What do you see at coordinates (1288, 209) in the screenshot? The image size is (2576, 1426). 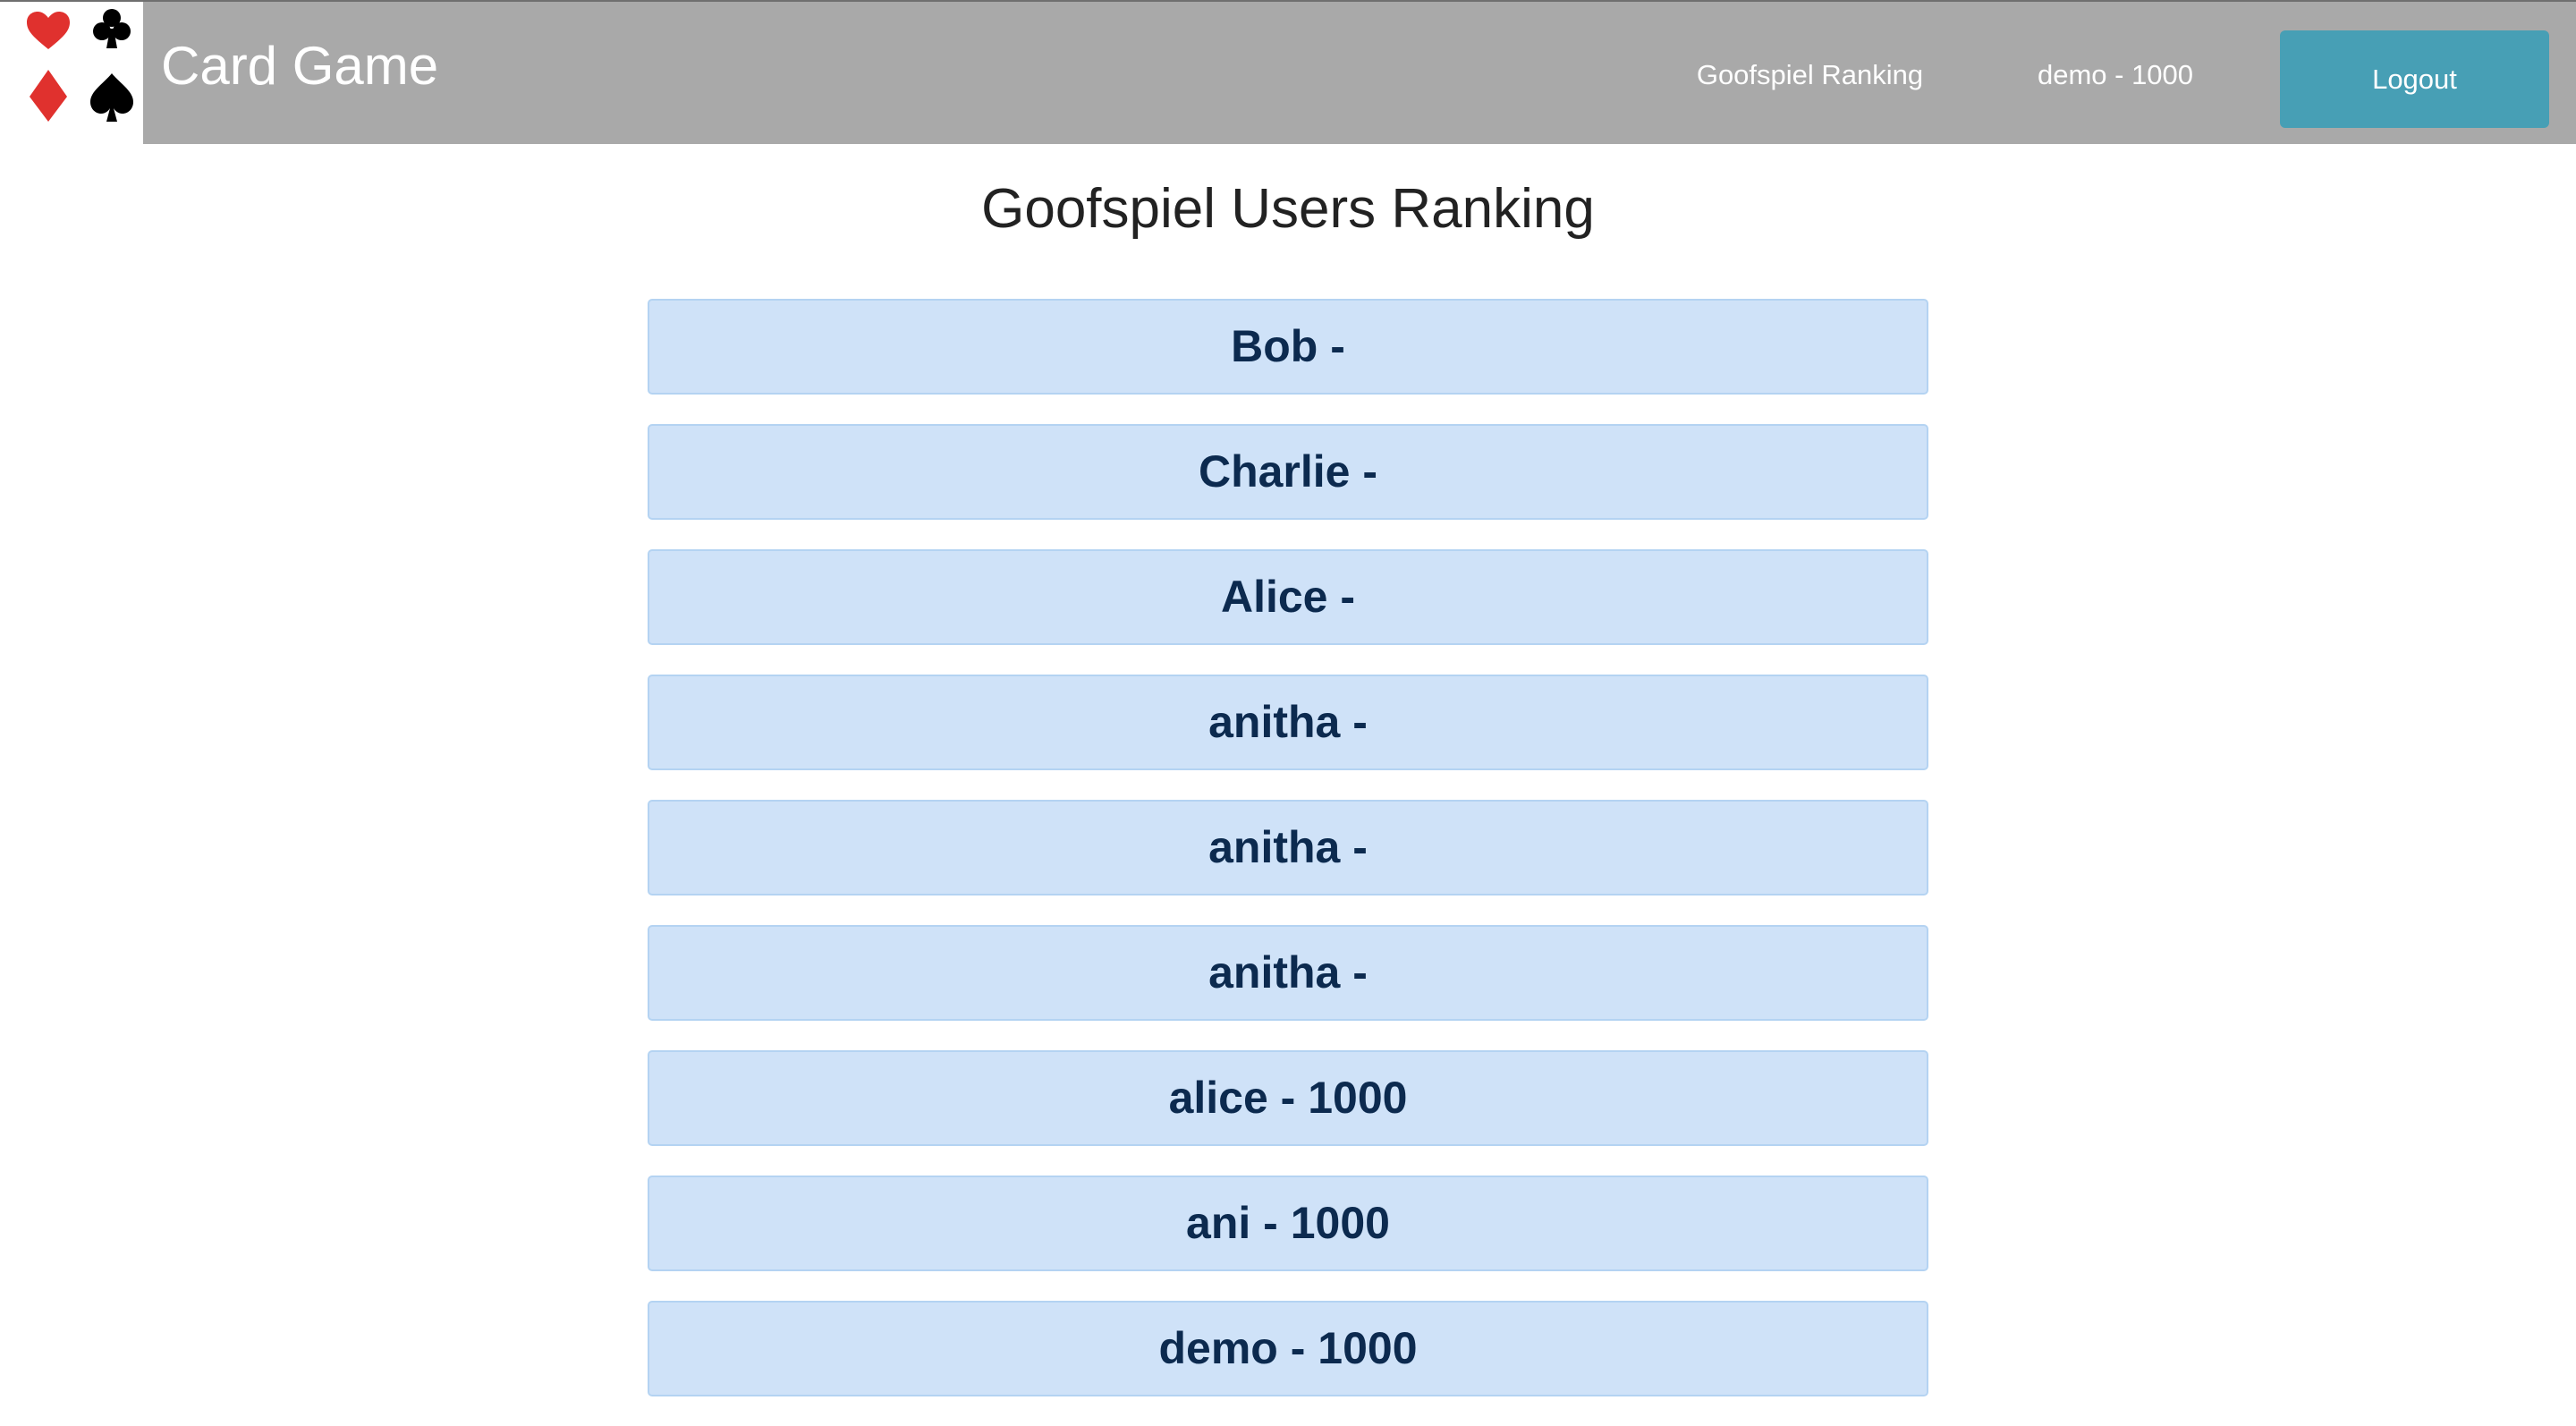 I see `page-title: Goofspiel Users Ranking` at bounding box center [1288, 209].